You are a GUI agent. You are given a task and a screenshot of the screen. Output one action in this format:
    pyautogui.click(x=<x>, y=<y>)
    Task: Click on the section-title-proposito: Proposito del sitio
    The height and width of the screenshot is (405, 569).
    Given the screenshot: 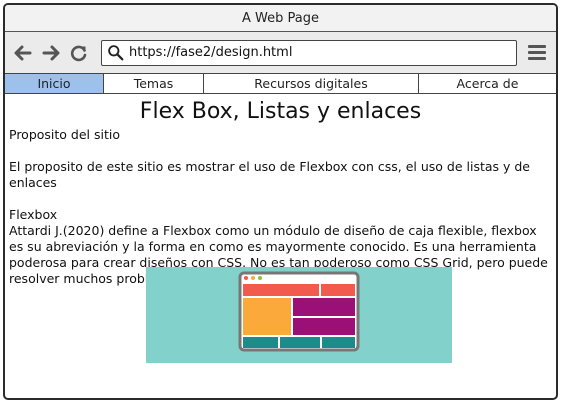 What is the action you would take?
    pyautogui.click(x=64, y=134)
    